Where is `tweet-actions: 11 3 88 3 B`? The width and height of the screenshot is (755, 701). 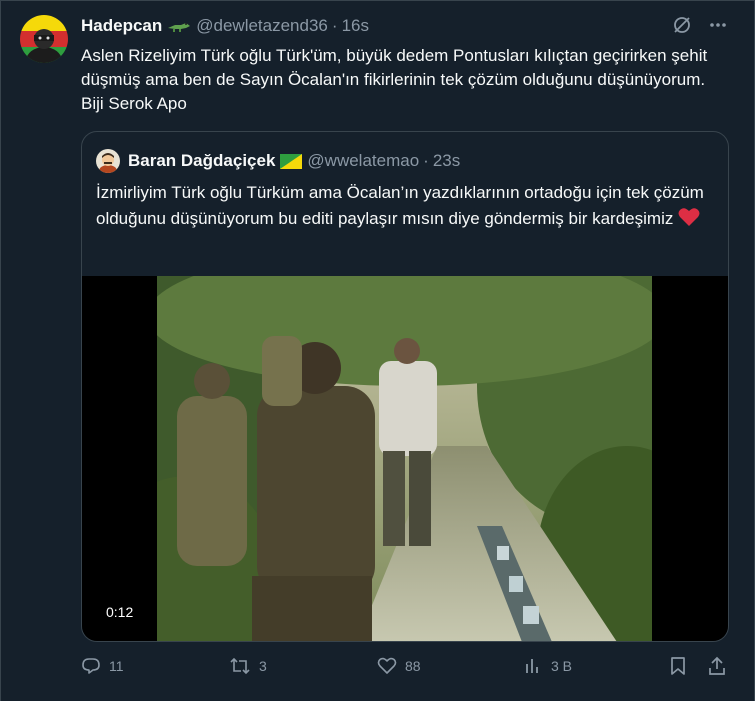
tweet-actions: 11 3 88 3 B is located at coordinates (406, 669).